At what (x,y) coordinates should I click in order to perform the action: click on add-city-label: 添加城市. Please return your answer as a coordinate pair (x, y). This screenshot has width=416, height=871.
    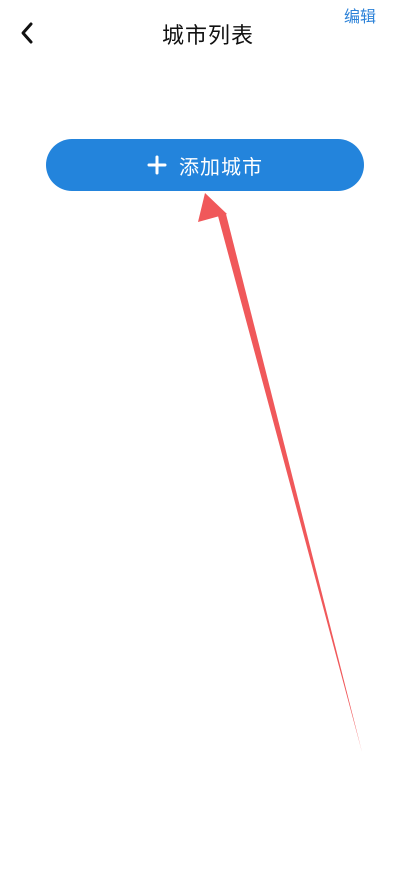
    Looking at the image, I should click on (221, 166).